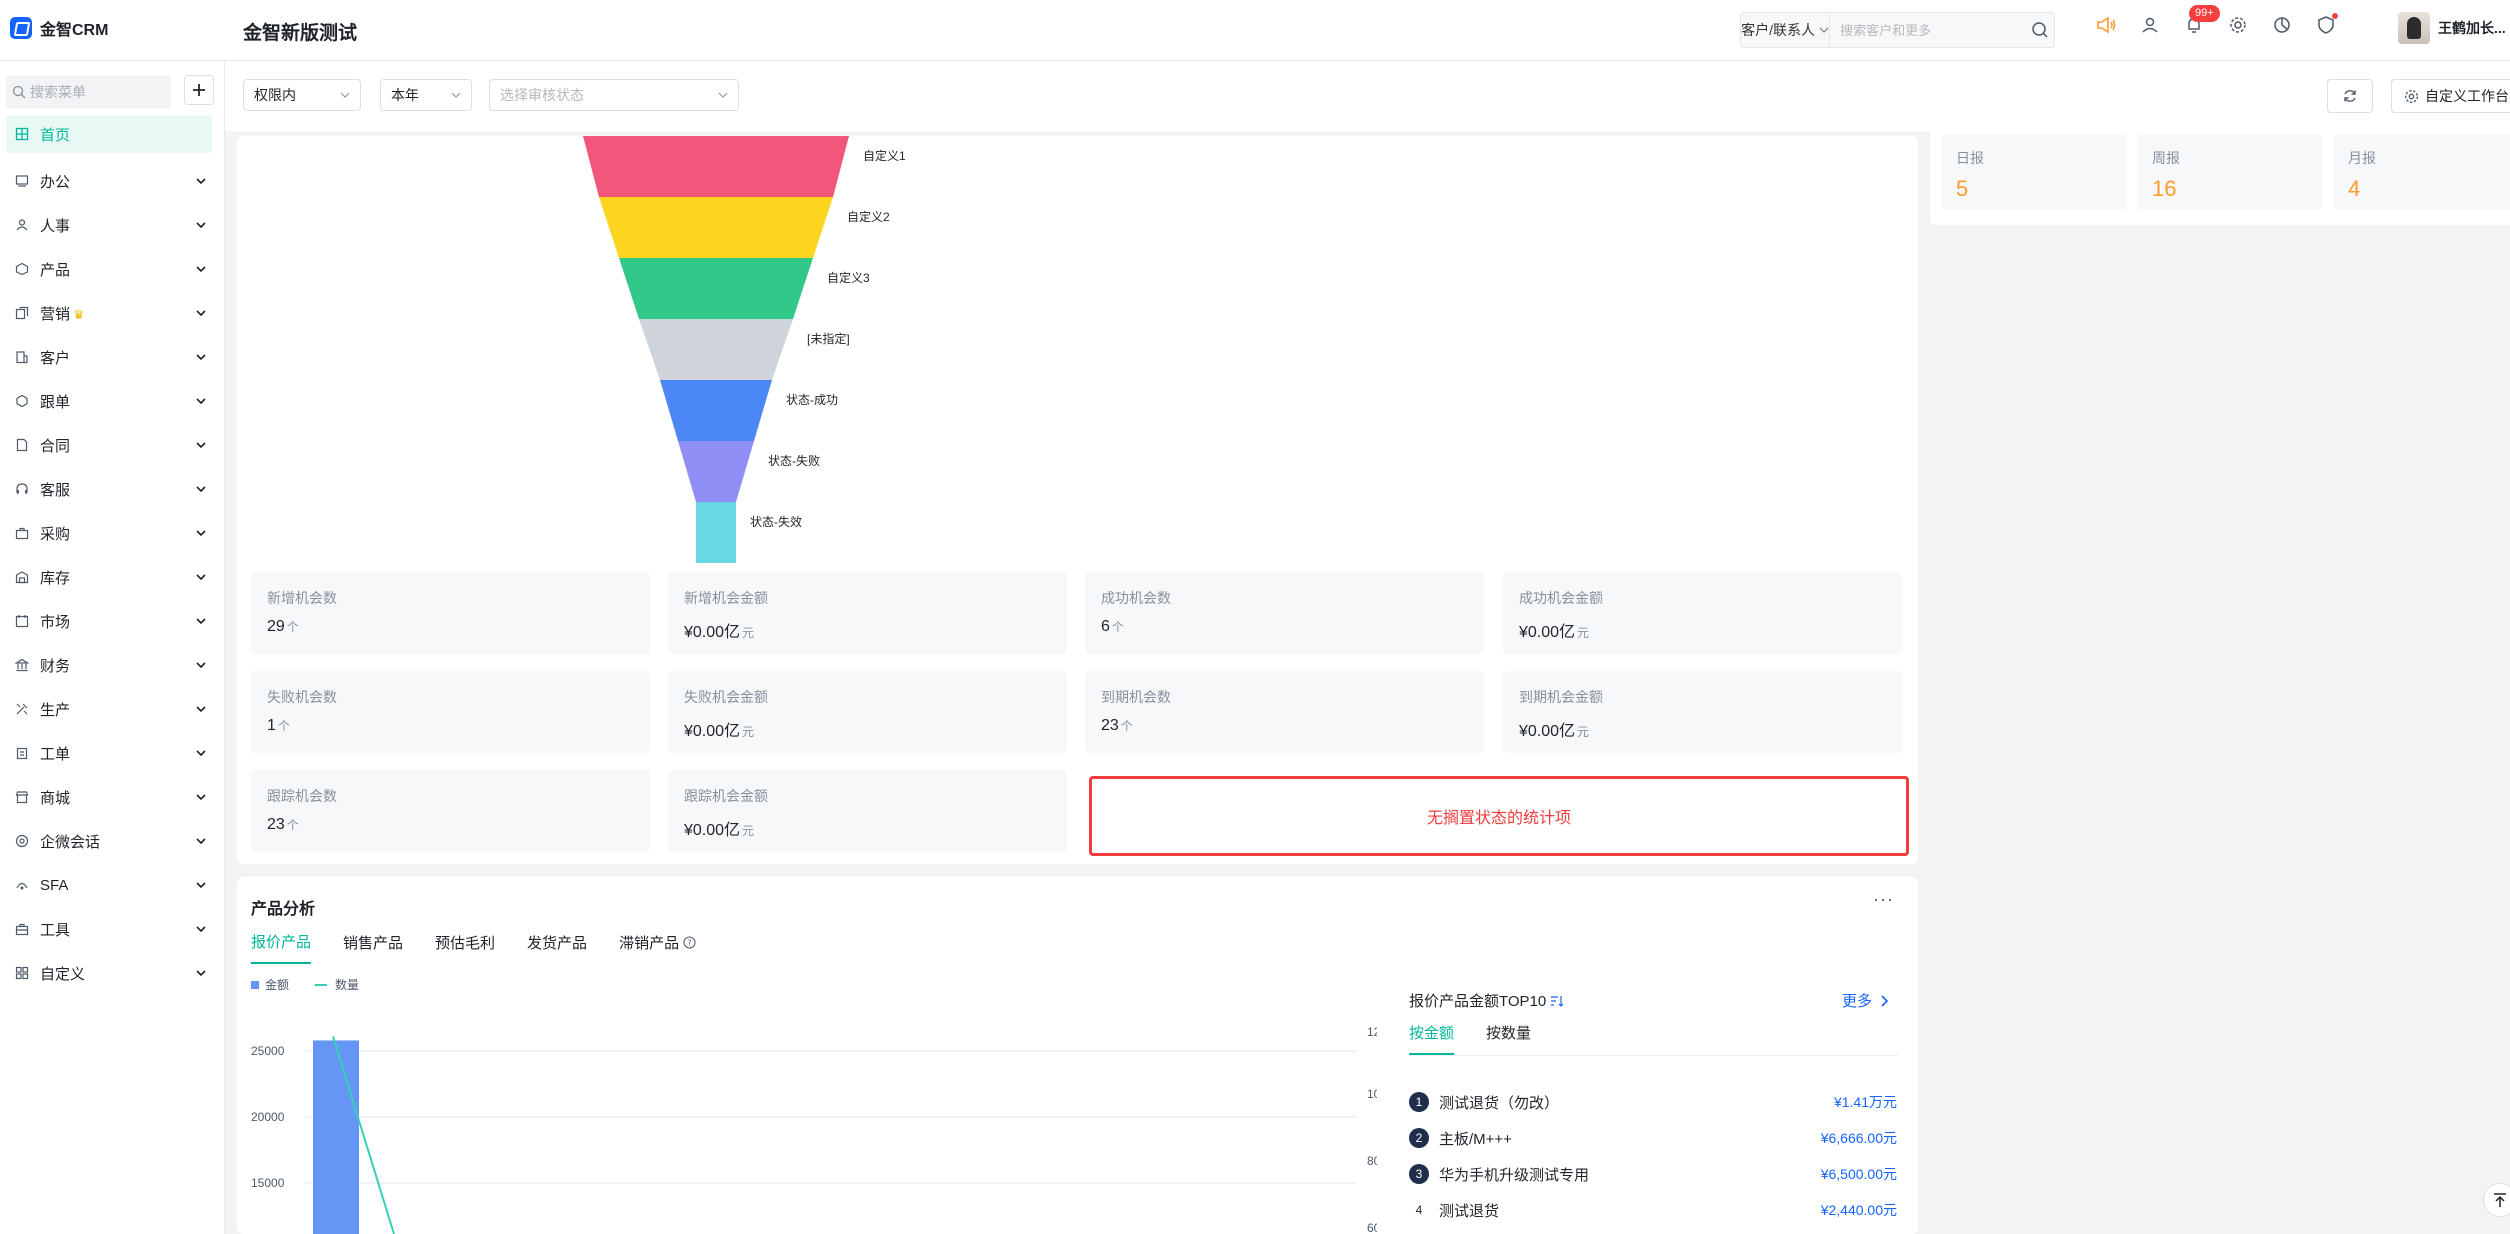  Describe the element at coordinates (2201, 20) in the screenshot. I see `notification-bell: 99+` at that location.